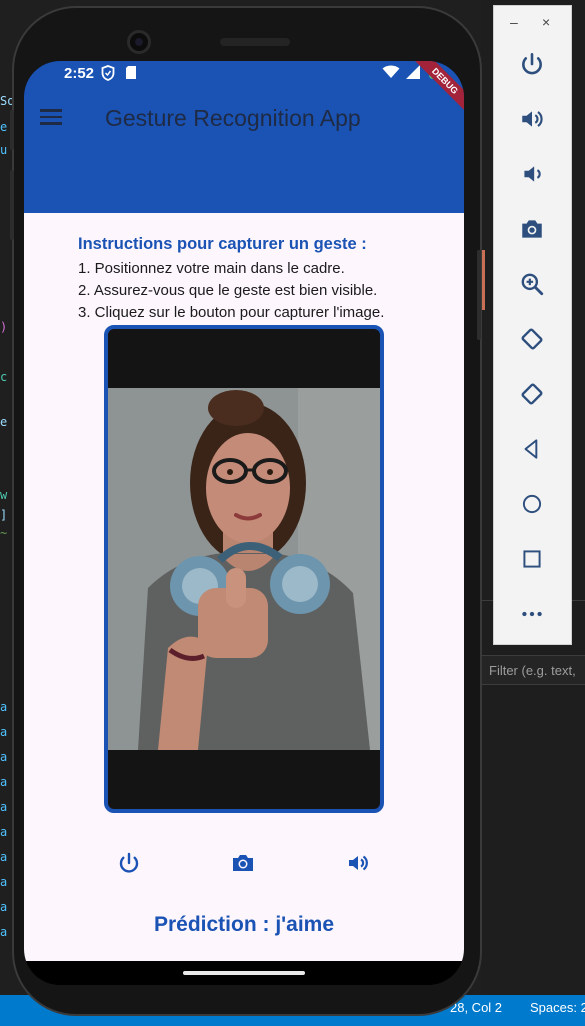 The image size is (585, 1026). Describe the element at coordinates (4, 327) in the screenshot. I see `gutter-text: )` at that location.